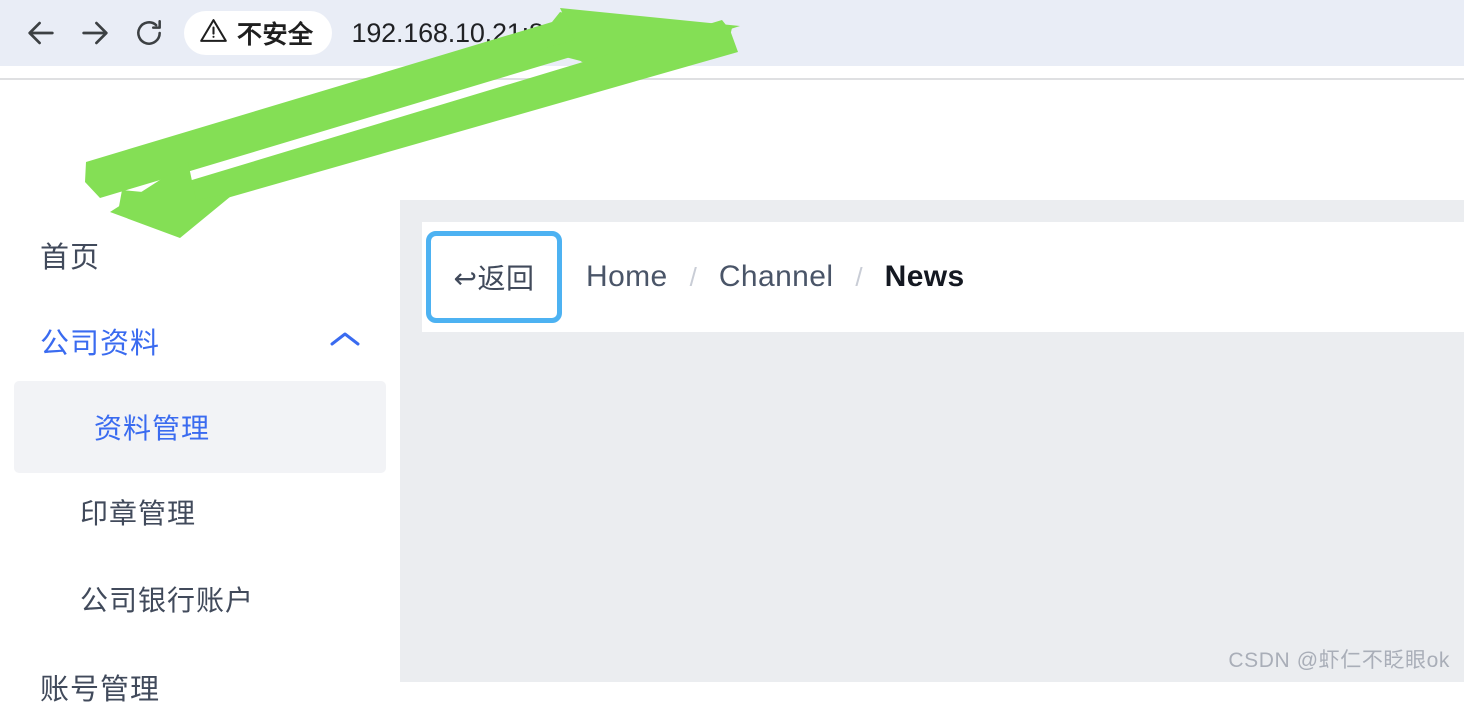 This screenshot has height=714, width=1464. I want to click on breadcrumb-item-home: Home, so click(627, 277).